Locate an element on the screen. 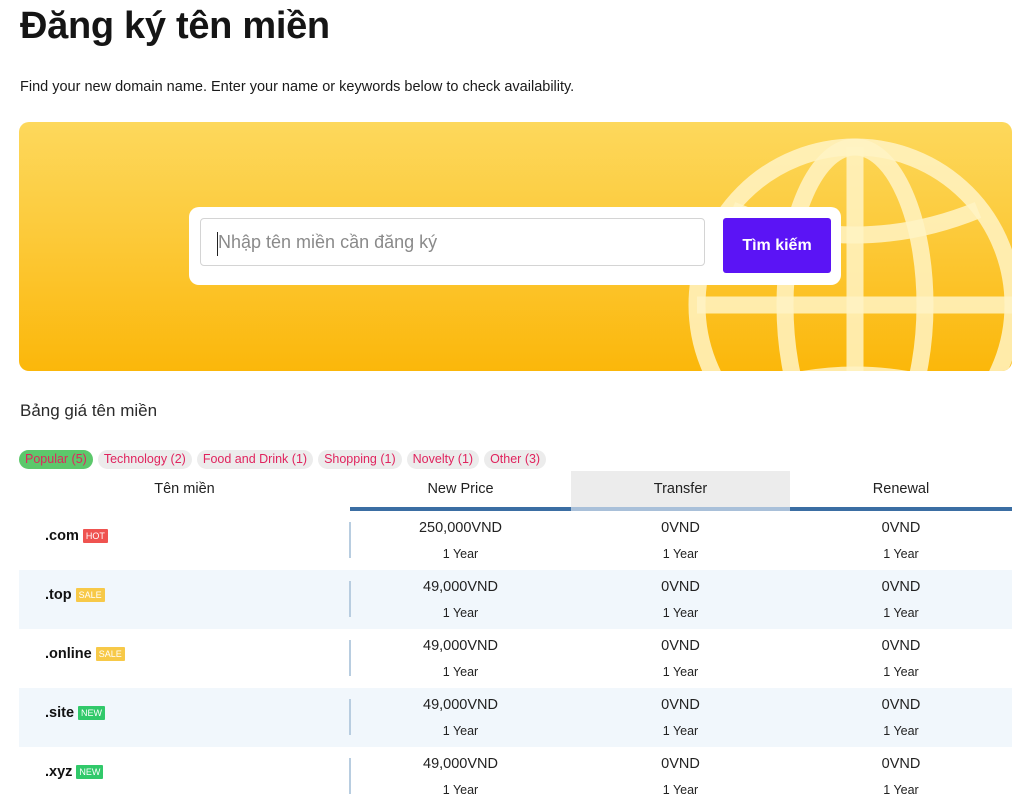 The height and width of the screenshot is (812, 1024). domain-cell: .online SALE is located at coordinates (85, 654).